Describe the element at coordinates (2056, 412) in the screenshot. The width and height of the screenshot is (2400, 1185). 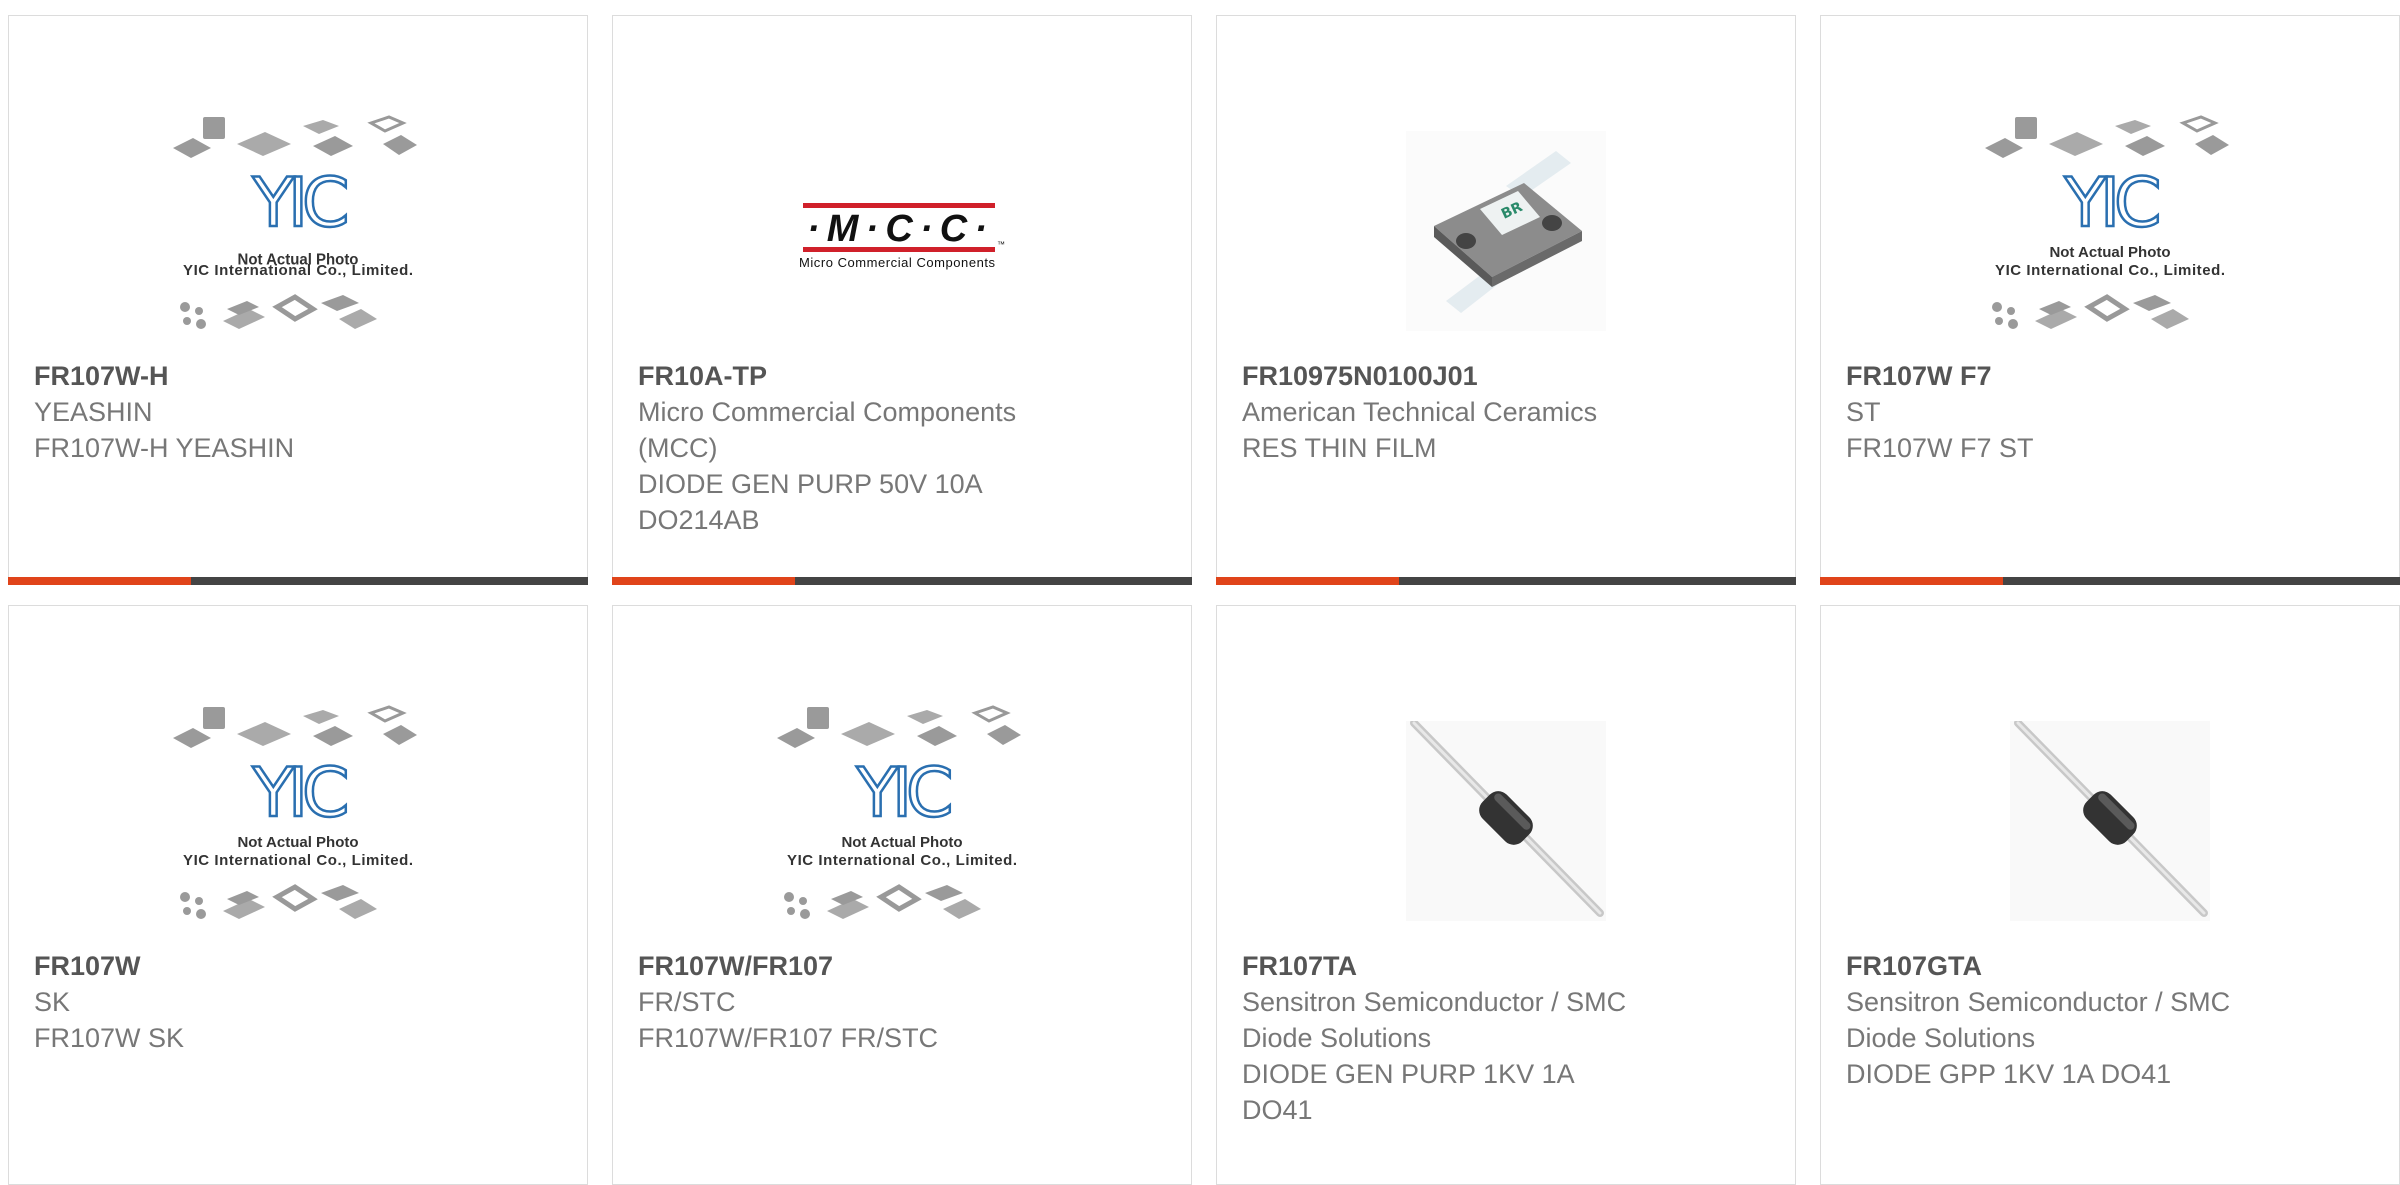
I see `product-info: FR107W F7 ST FR107W F7 ST` at that location.